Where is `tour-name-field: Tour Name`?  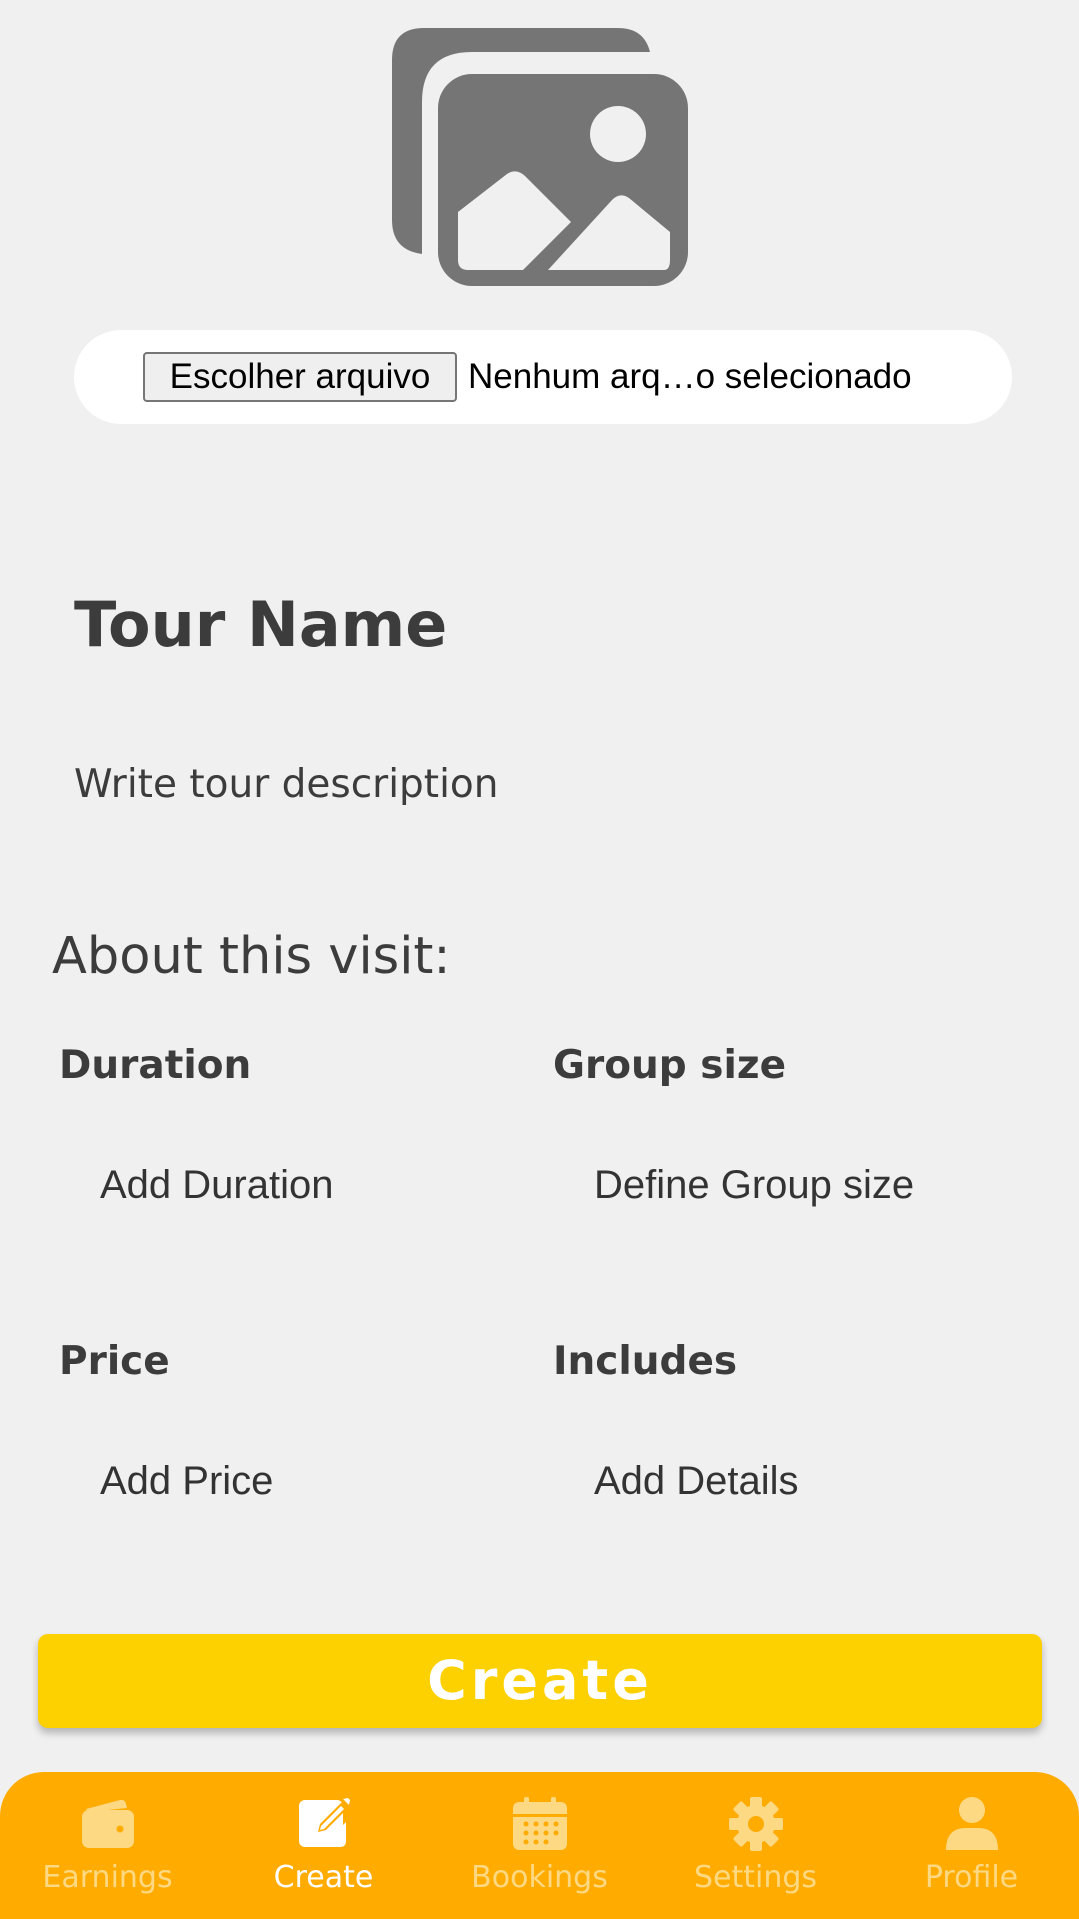
tour-name-field: Tour Name is located at coordinates (260, 625).